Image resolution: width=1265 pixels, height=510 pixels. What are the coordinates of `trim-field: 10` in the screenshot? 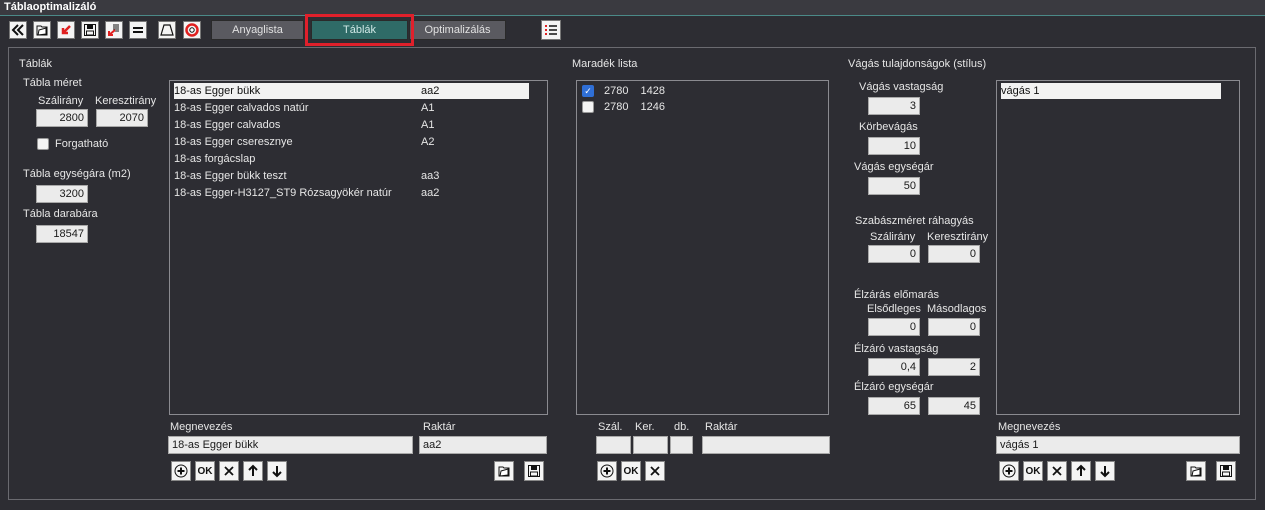 It's located at (894, 146).